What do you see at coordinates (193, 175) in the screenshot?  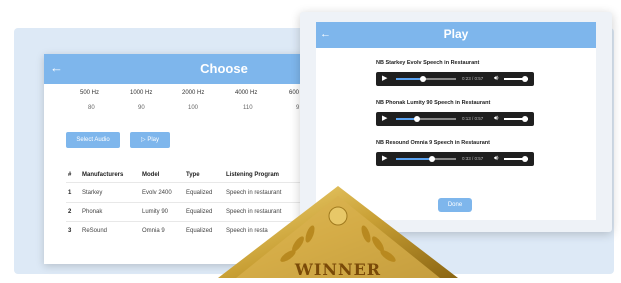 I see `table-header: Type` at bounding box center [193, 175].